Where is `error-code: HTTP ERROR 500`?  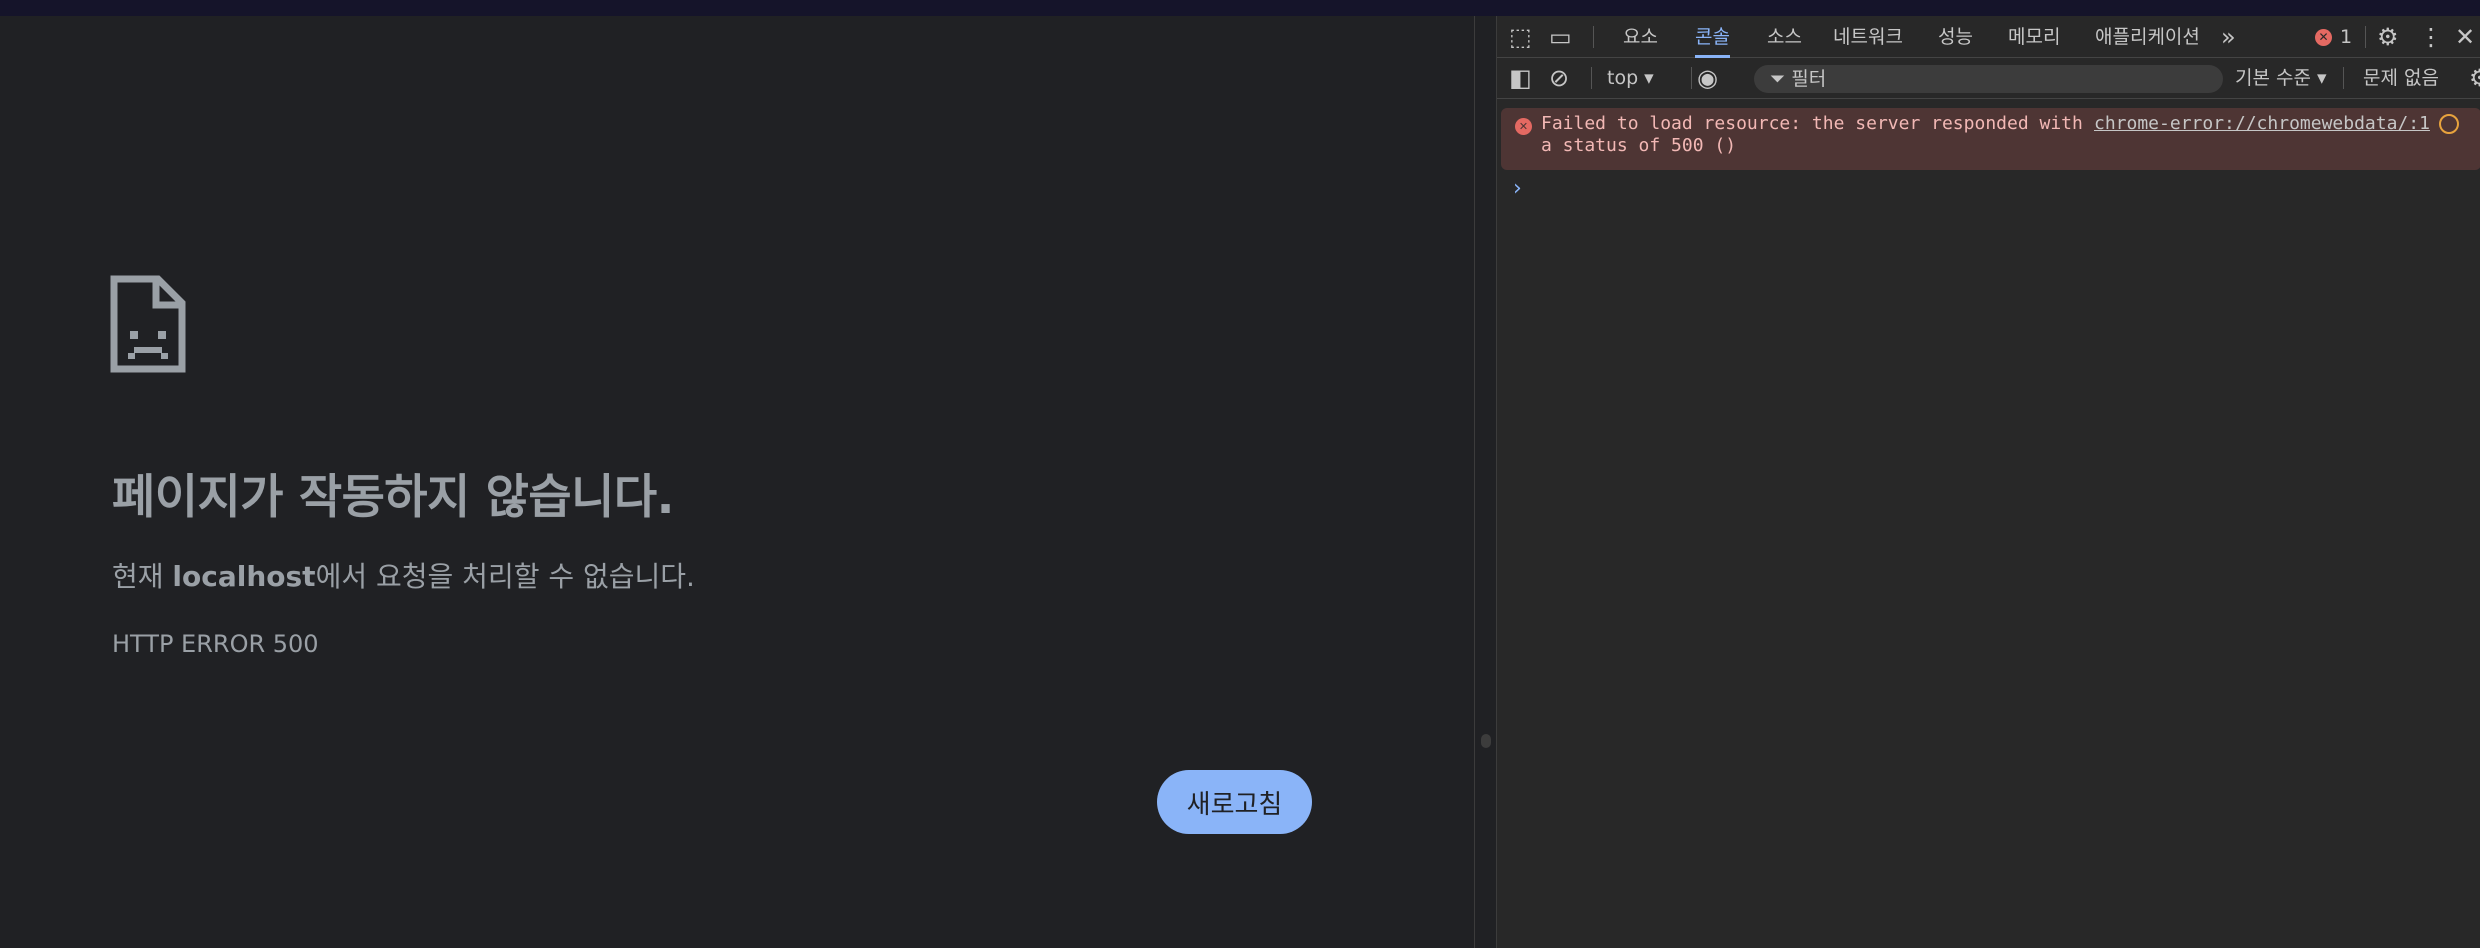 error-code: HTTP ERROR 500 is located at coordinates (215, 644).